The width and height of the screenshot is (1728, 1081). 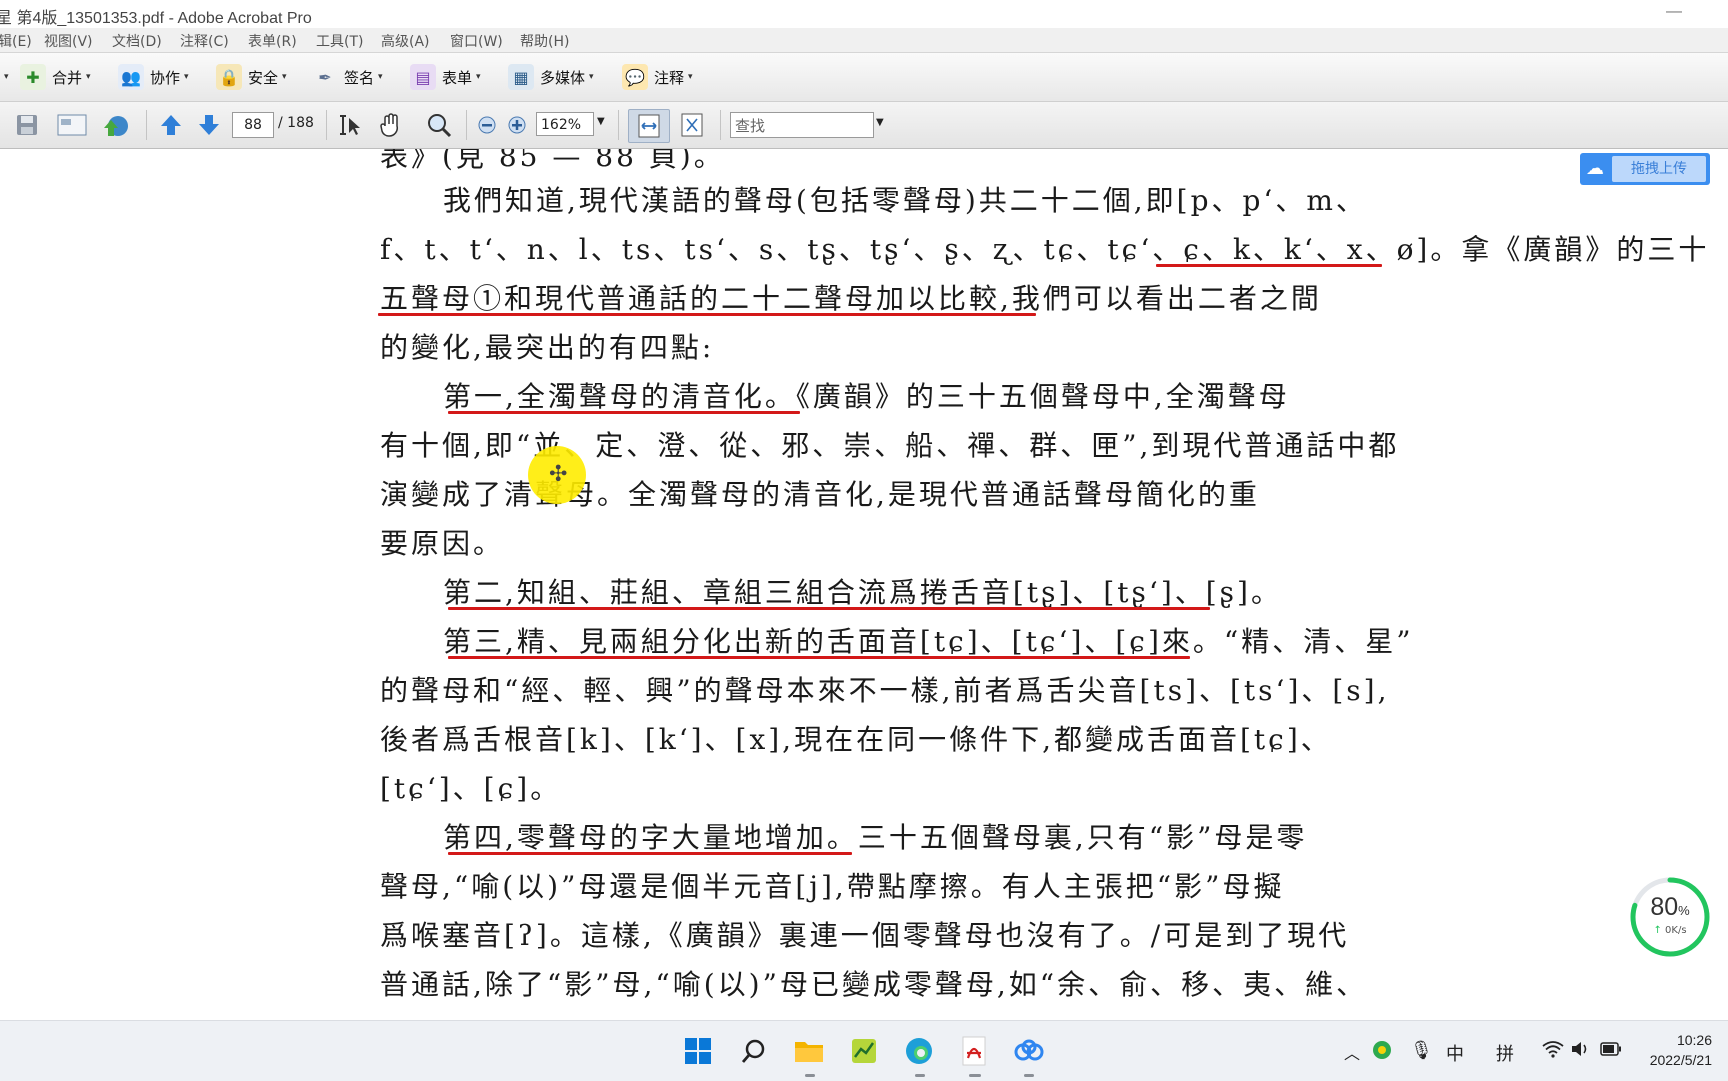 I want to click on ime-mode: 拼, so click(x=1505, y=1053).